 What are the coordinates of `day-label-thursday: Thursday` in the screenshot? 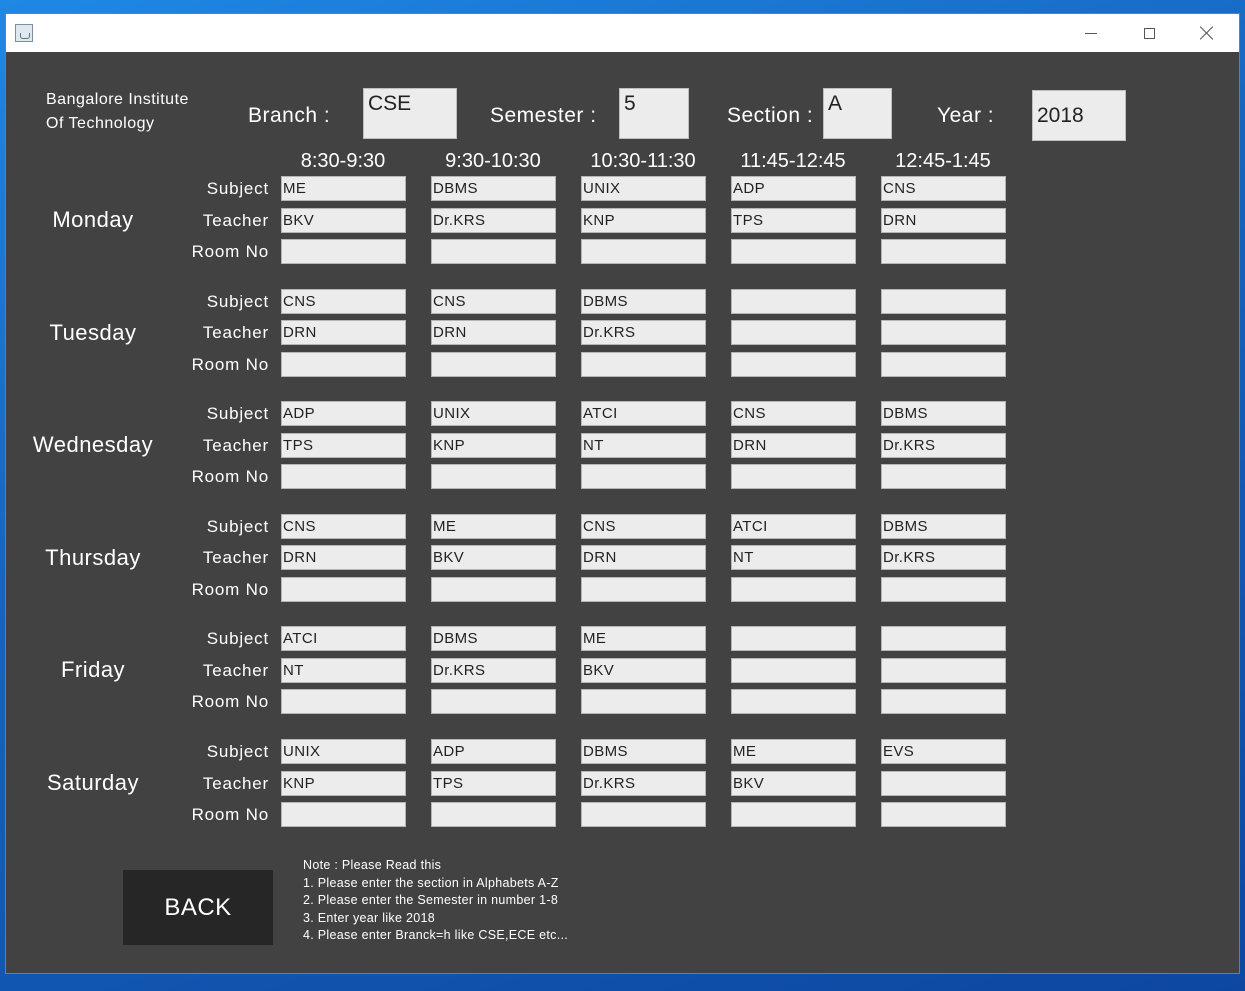 It's located at (93, 557).